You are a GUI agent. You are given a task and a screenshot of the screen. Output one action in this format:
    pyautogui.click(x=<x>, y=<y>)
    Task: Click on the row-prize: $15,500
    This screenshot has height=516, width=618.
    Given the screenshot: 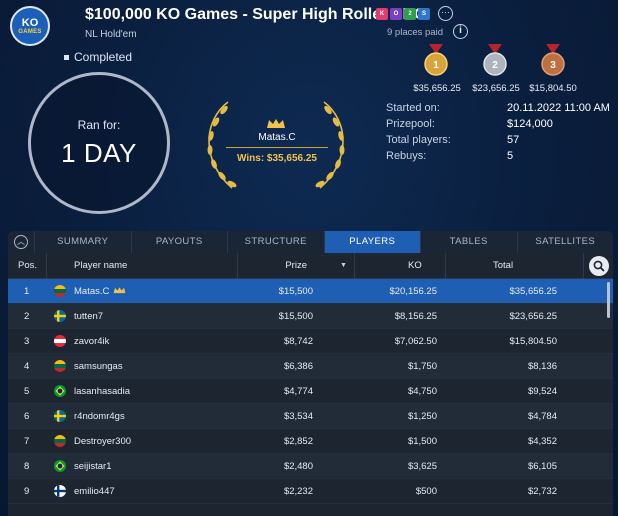 What is the action you would take?
    pyautogui.click(x=295, y=316)
    